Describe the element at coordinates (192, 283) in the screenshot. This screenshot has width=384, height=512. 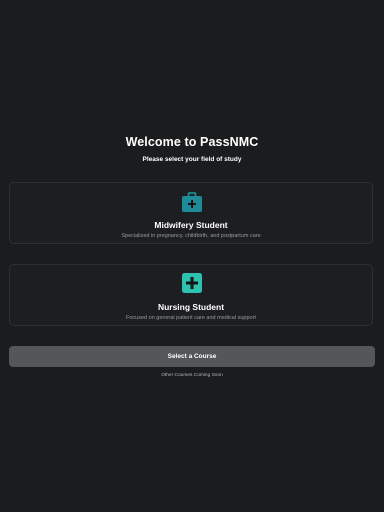
I see `medical-cross-icon` at that location.